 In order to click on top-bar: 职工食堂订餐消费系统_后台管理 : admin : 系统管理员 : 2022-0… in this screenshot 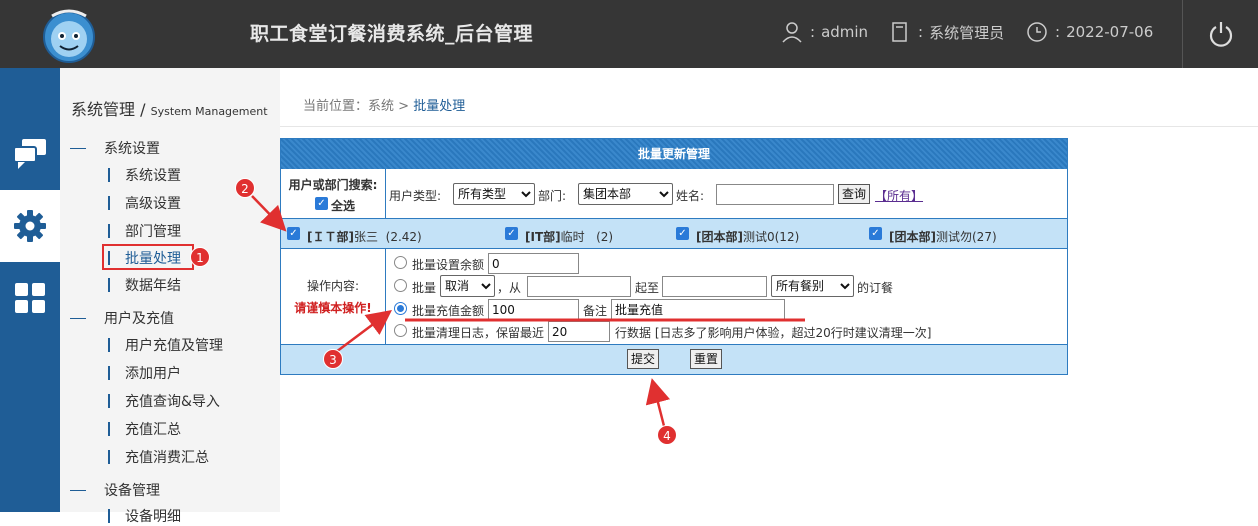, I will do `click(629, 34)`.